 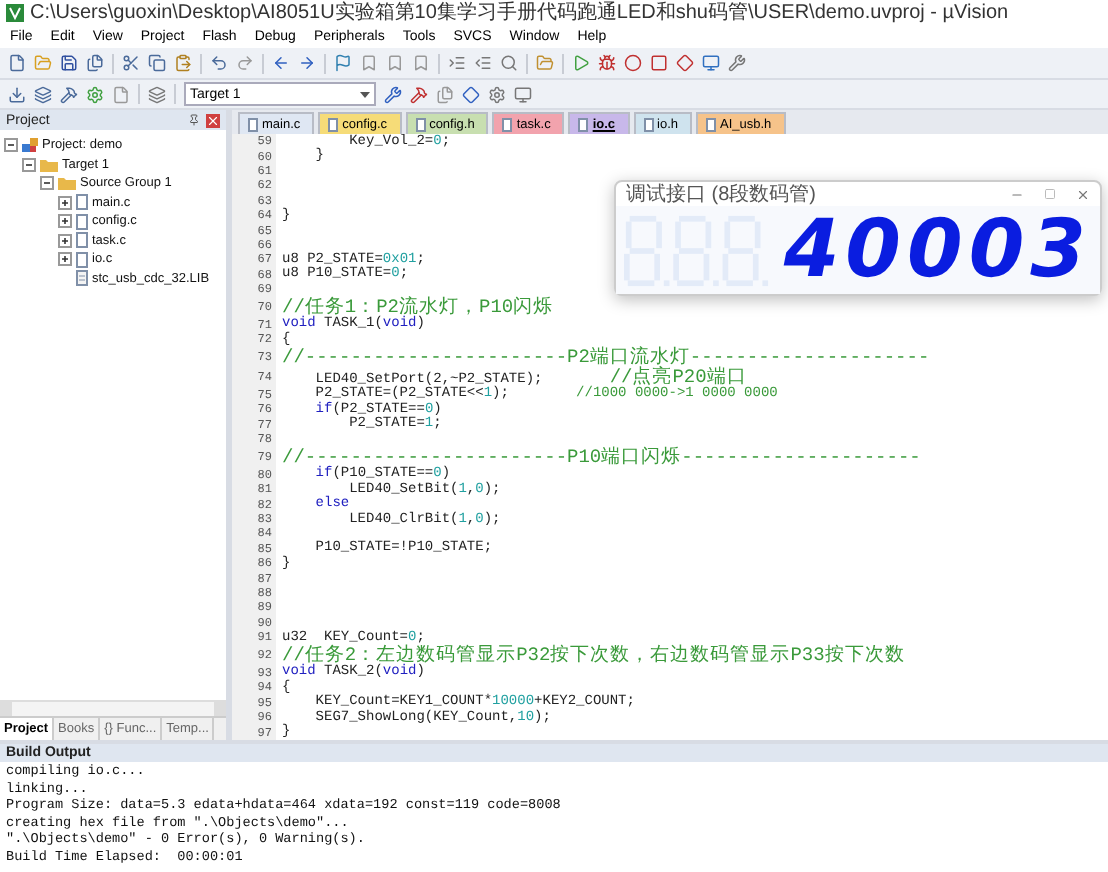 What do you see at coordinates (711, 63) in the screenshot?
I see `window-icon` at bounding box center [711, 63].